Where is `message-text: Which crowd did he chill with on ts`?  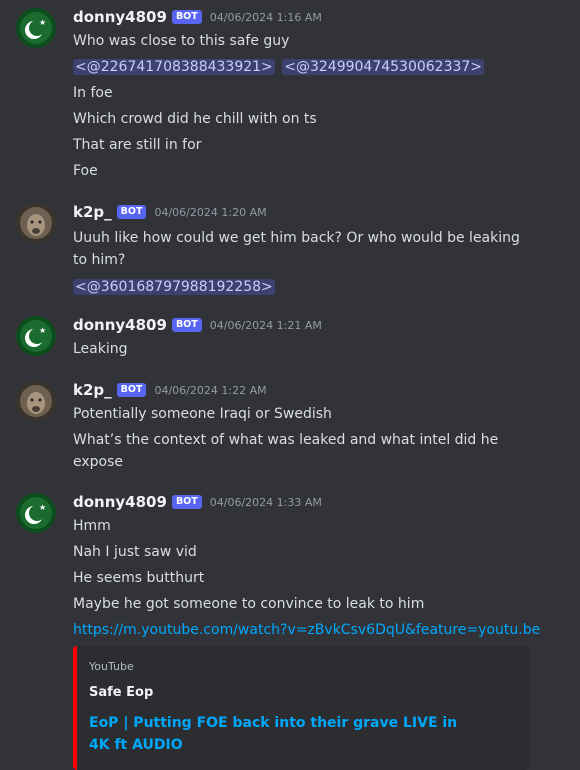 message-text: Which crowd did he chill with on ts is located at coordinates (195, 119).